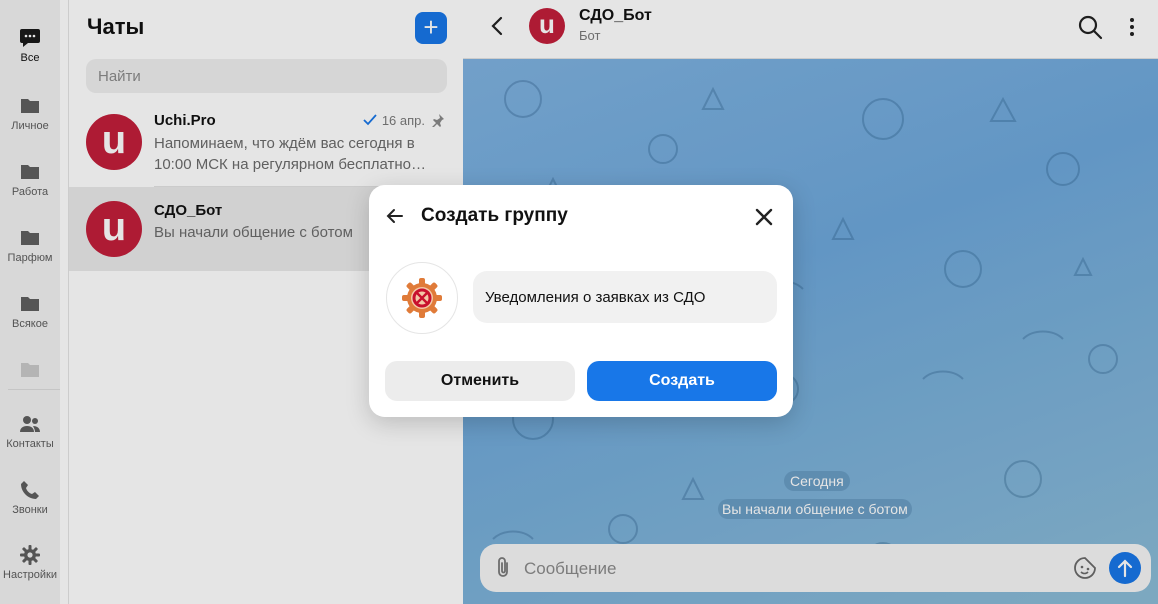 The width and height of the screenshot is (1158, 604). I want to click on close-icon, so click(764, 217).